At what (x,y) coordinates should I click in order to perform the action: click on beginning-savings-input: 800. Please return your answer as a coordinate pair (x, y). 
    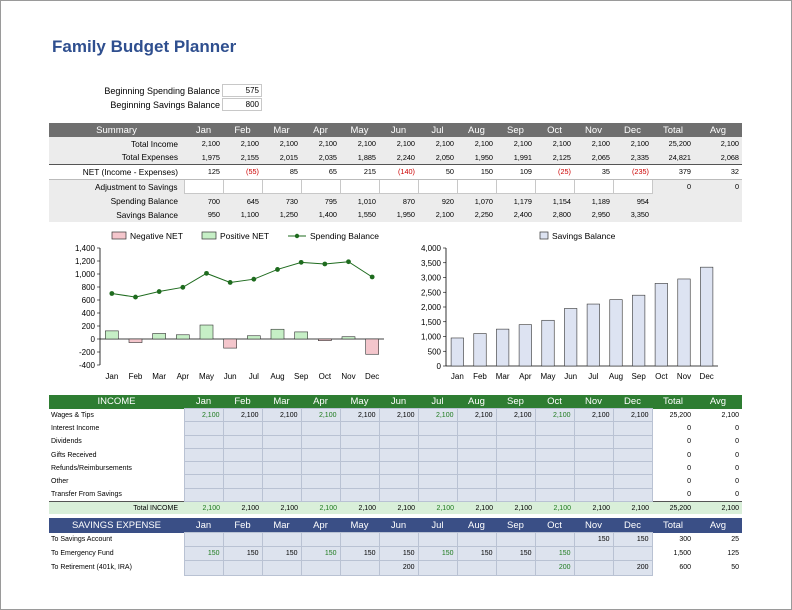
    Looking at the image, I should click on (242, 104).